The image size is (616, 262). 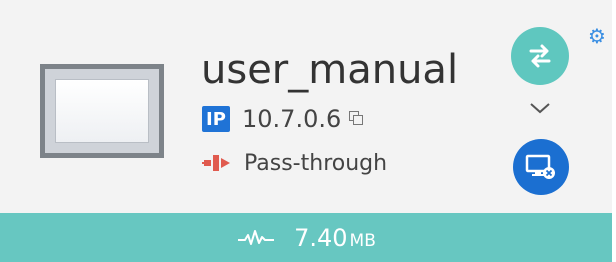 I want to click on ip-badge: IP, so click(x=216, y=119).